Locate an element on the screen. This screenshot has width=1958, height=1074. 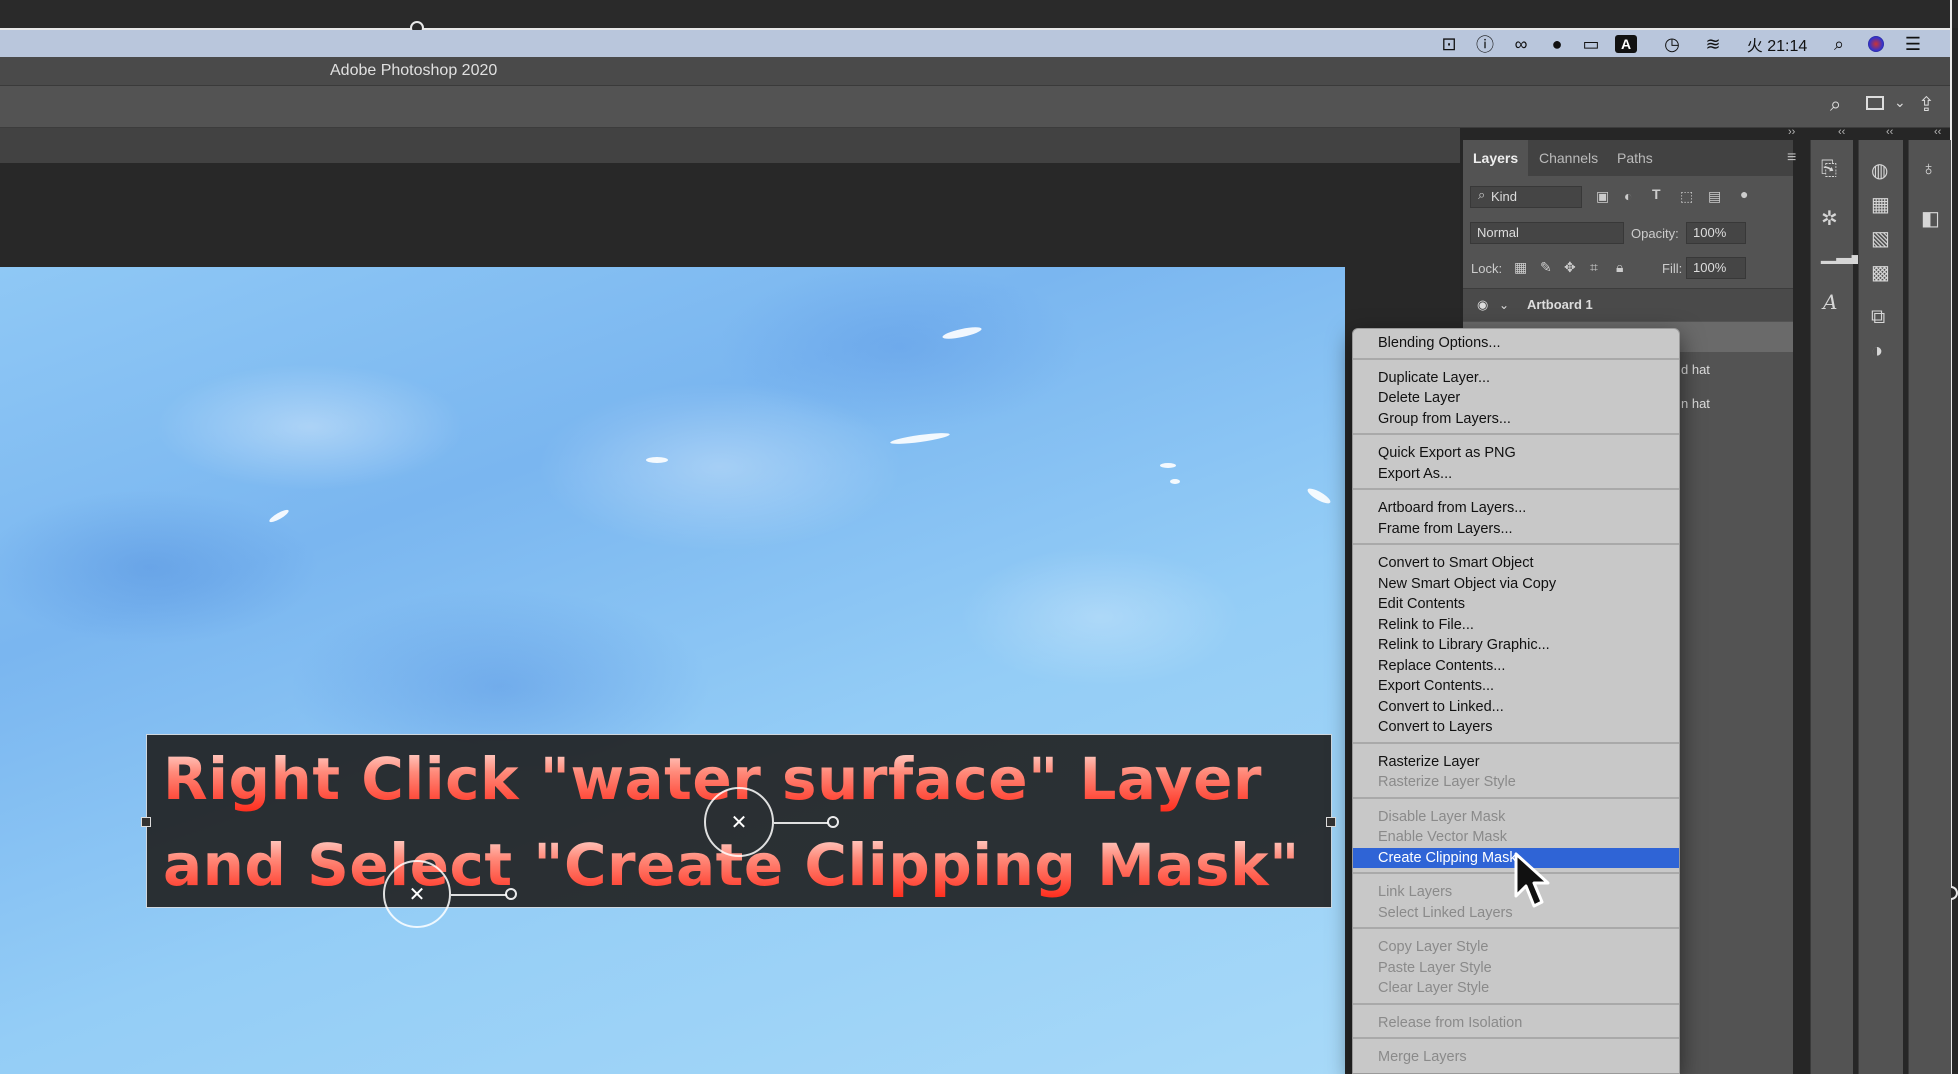
screen-record-icon: ⊡ is located at coordinates (1449, 44).